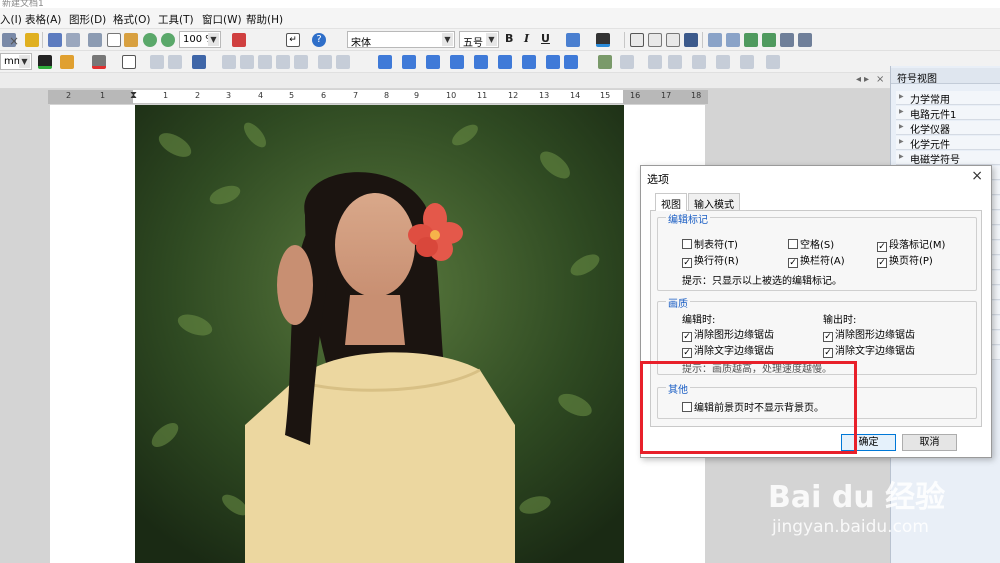 The height and width of the screenshot is (563, 1000). Describe the element at coordinates (948, 128) in the screenshot. I see `symbol-category-chem-instruments: 化学仪器` at that location.